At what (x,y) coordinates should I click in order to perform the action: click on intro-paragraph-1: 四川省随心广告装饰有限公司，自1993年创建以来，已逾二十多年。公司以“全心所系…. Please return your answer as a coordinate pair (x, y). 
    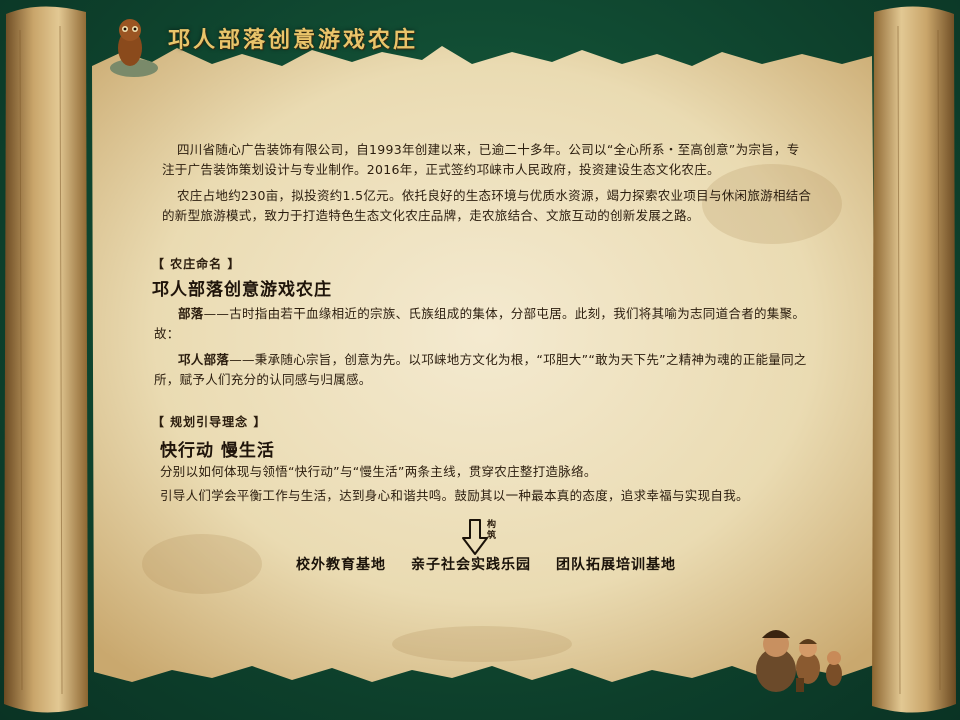
    Looking at the image, I should click on (481, 159).